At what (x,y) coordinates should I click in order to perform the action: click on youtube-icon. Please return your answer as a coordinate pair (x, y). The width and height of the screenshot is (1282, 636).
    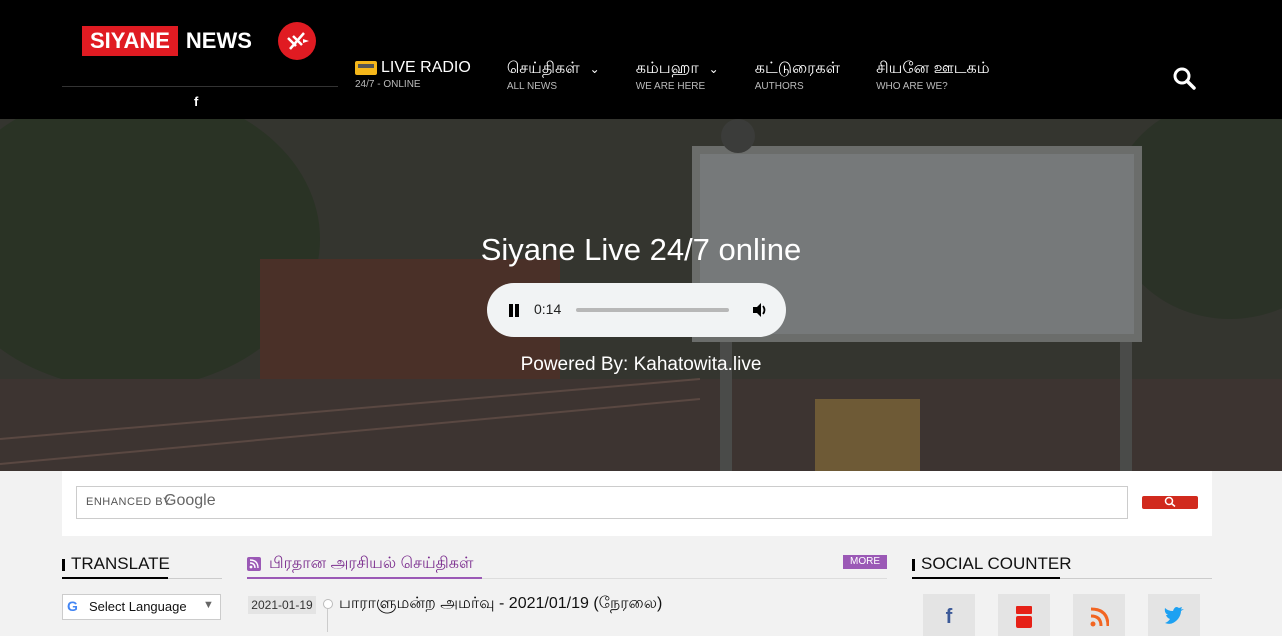
    Looking at the image, I should click on (1024, 617).